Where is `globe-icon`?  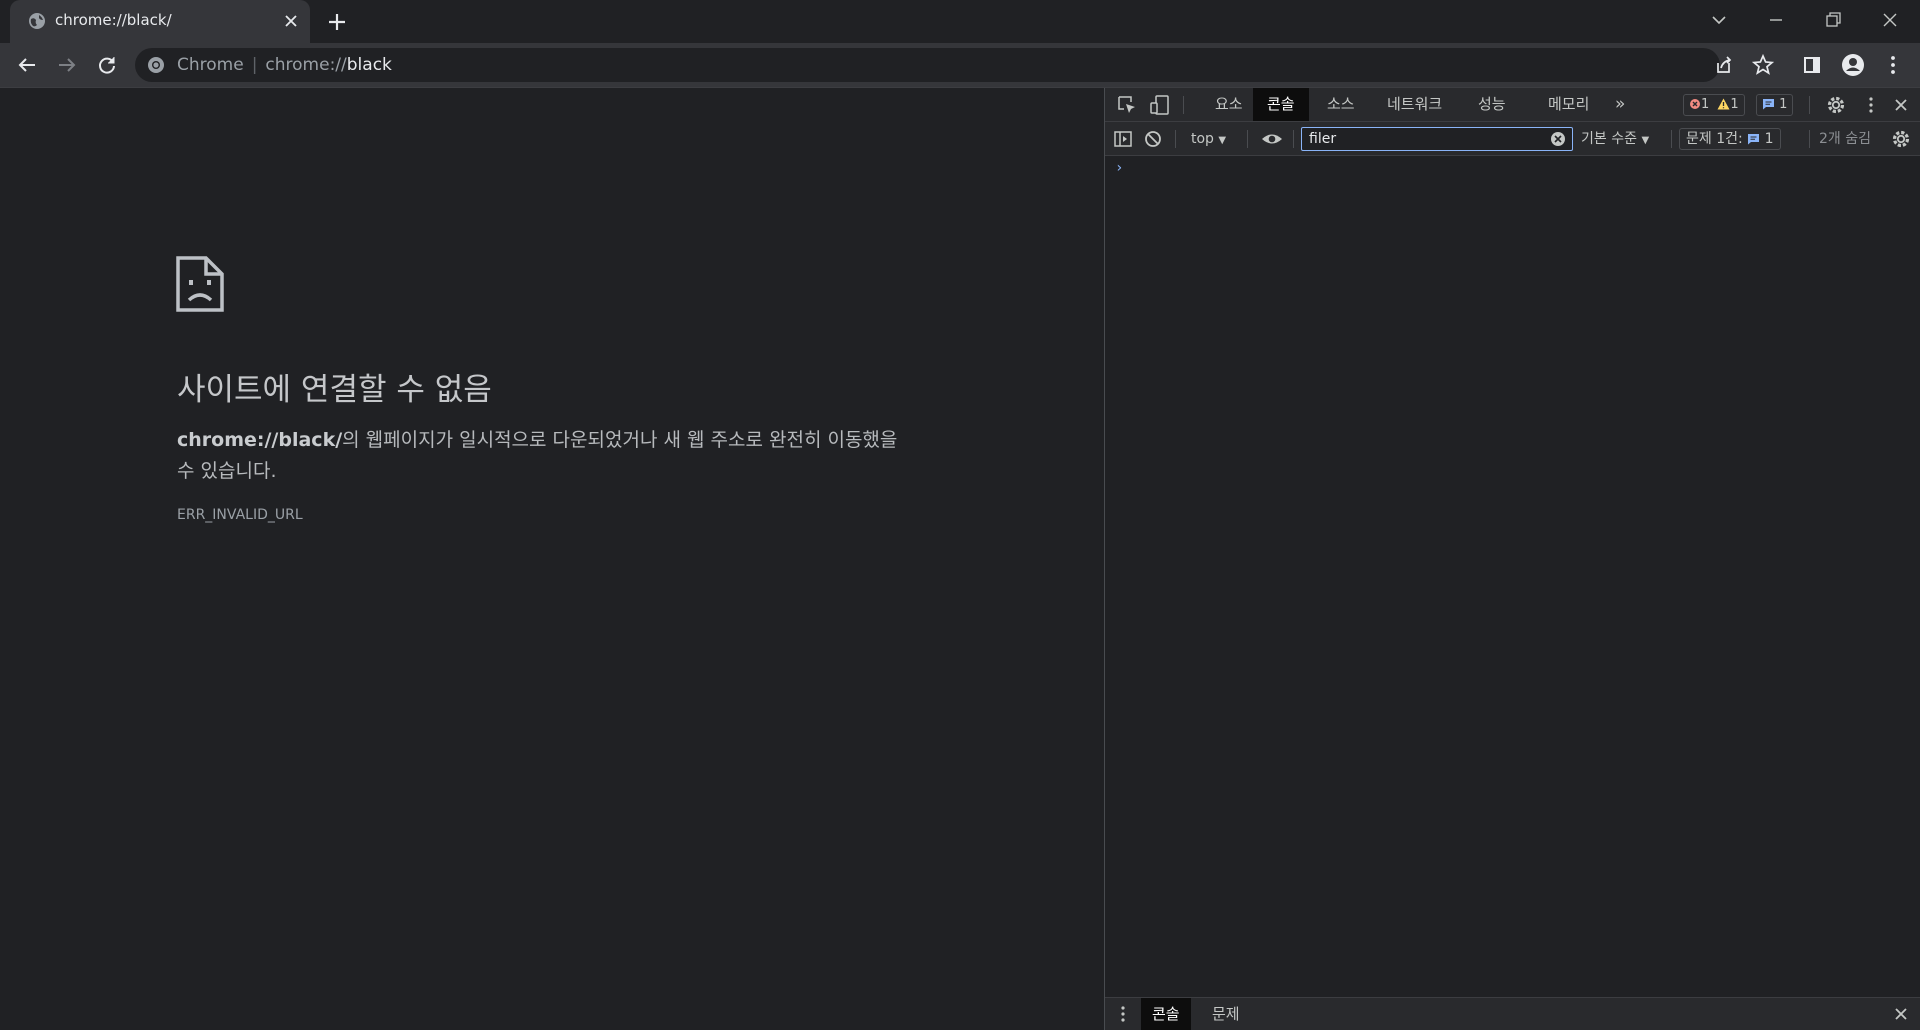 globe-icon is located at coordinates (37, 21).